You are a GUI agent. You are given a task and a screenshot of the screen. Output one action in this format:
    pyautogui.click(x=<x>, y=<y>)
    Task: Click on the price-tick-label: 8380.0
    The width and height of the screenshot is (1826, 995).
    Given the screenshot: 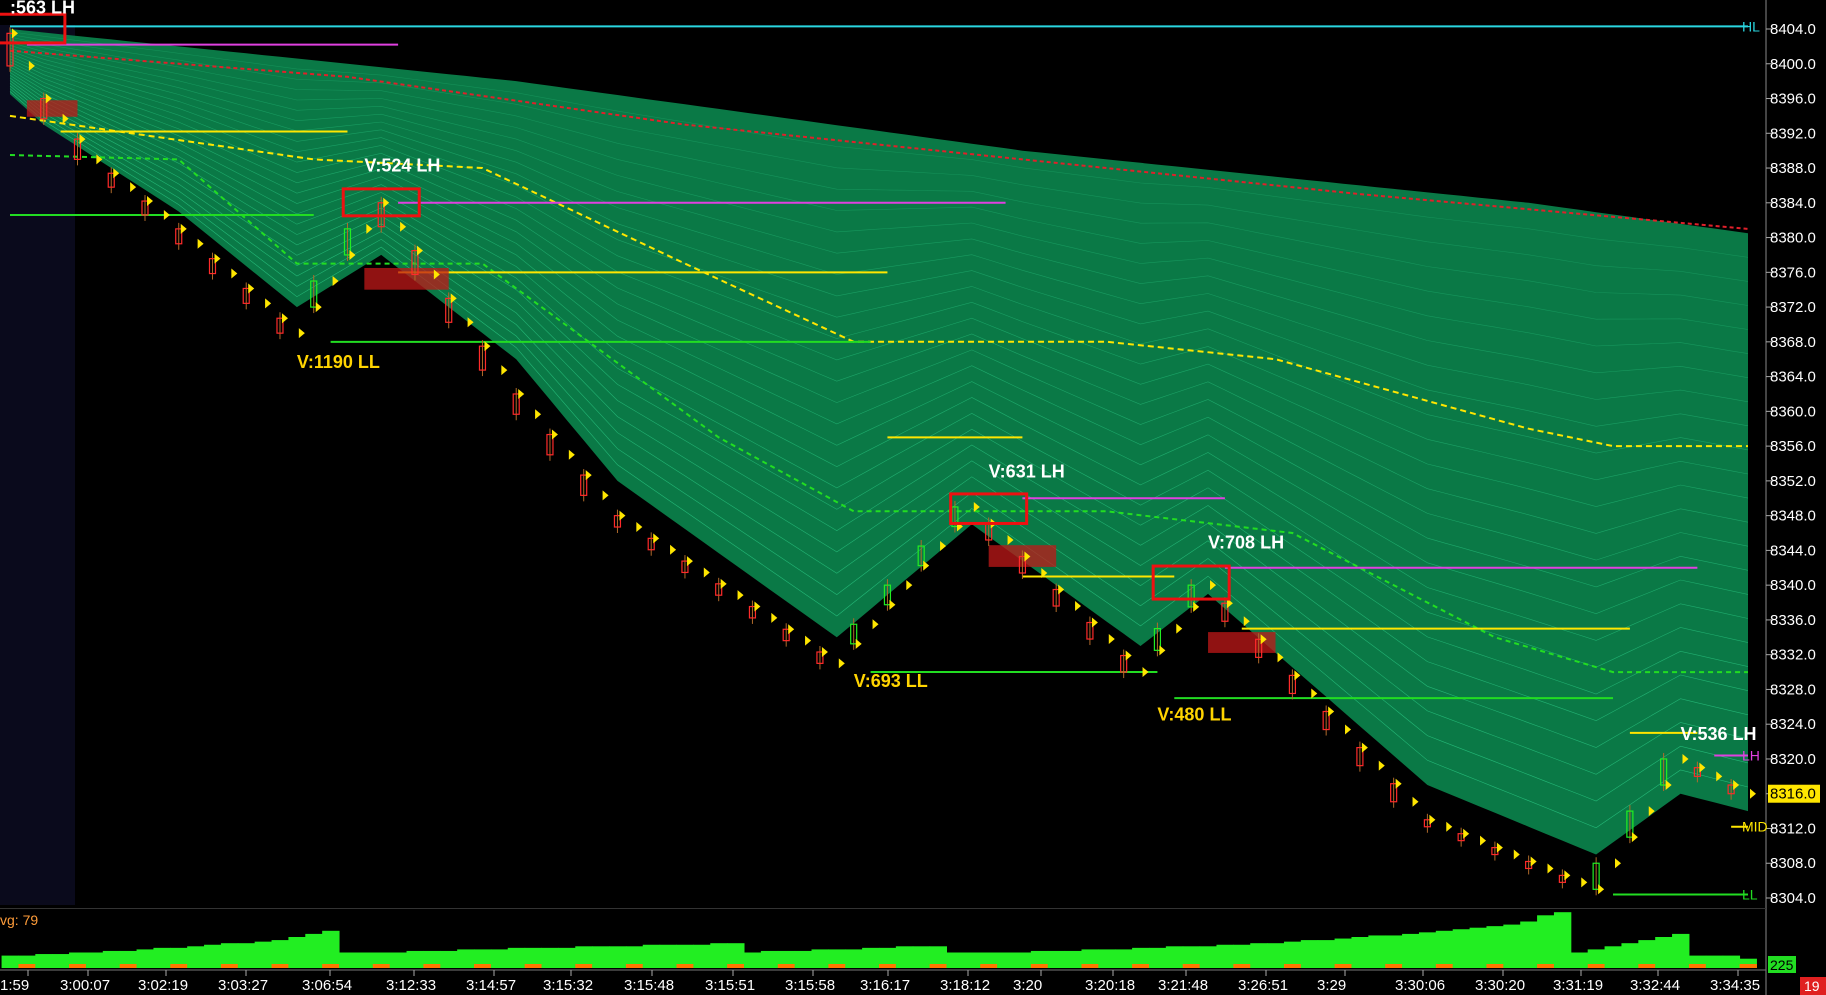 What is the action you would take?
    pyautogui.click(x=1793, y=238)
    